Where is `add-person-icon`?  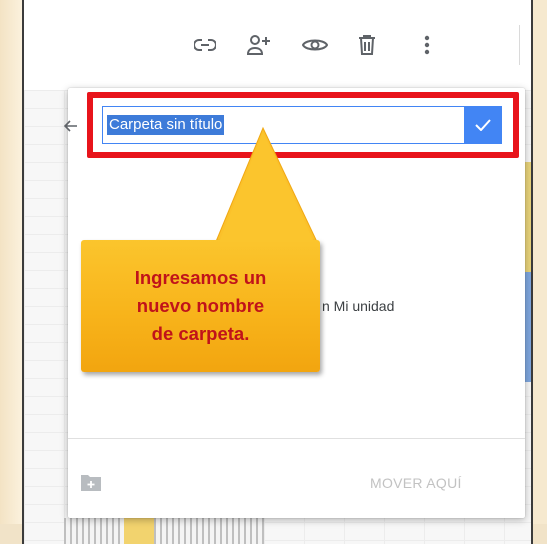
add-person-icon is located at coordinates (259, 45).